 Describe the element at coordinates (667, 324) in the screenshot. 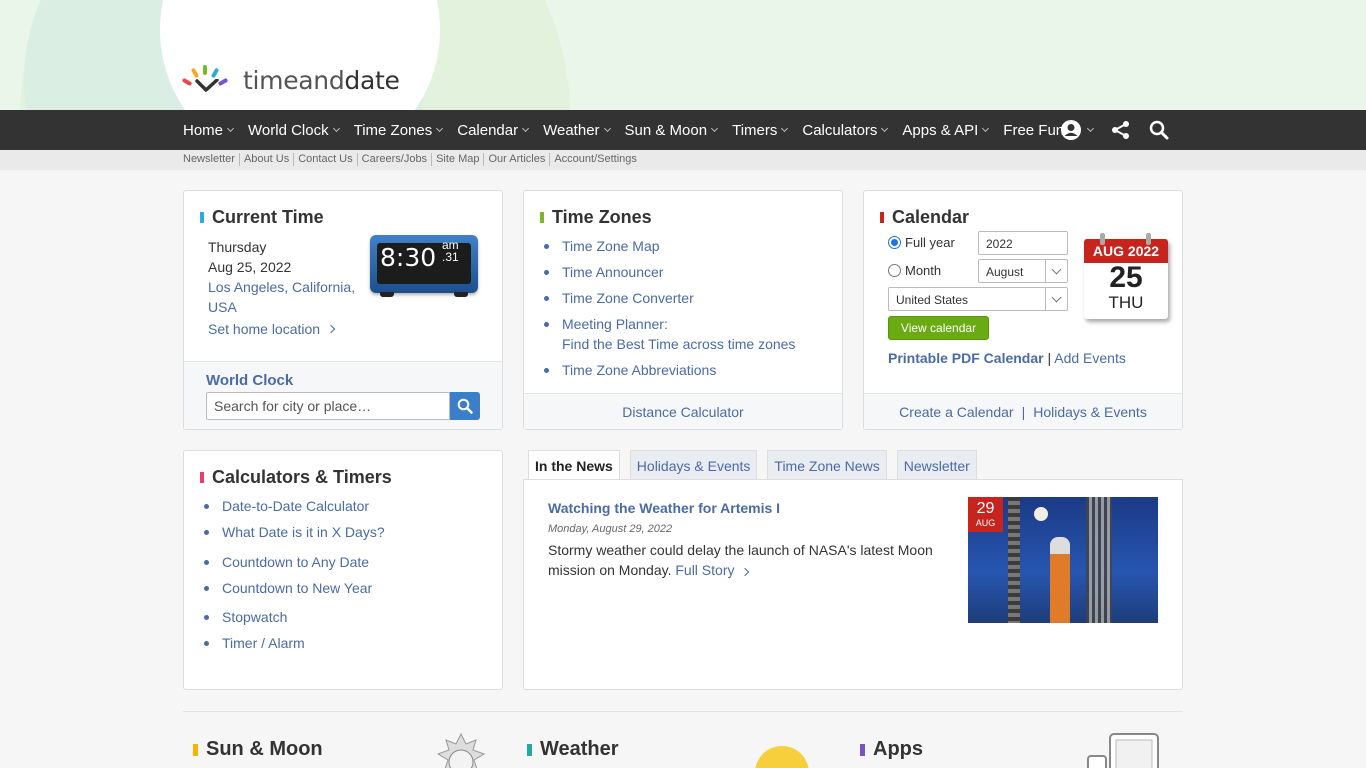

I see `link-meeting-planner: Meeting Planner:` at that location.